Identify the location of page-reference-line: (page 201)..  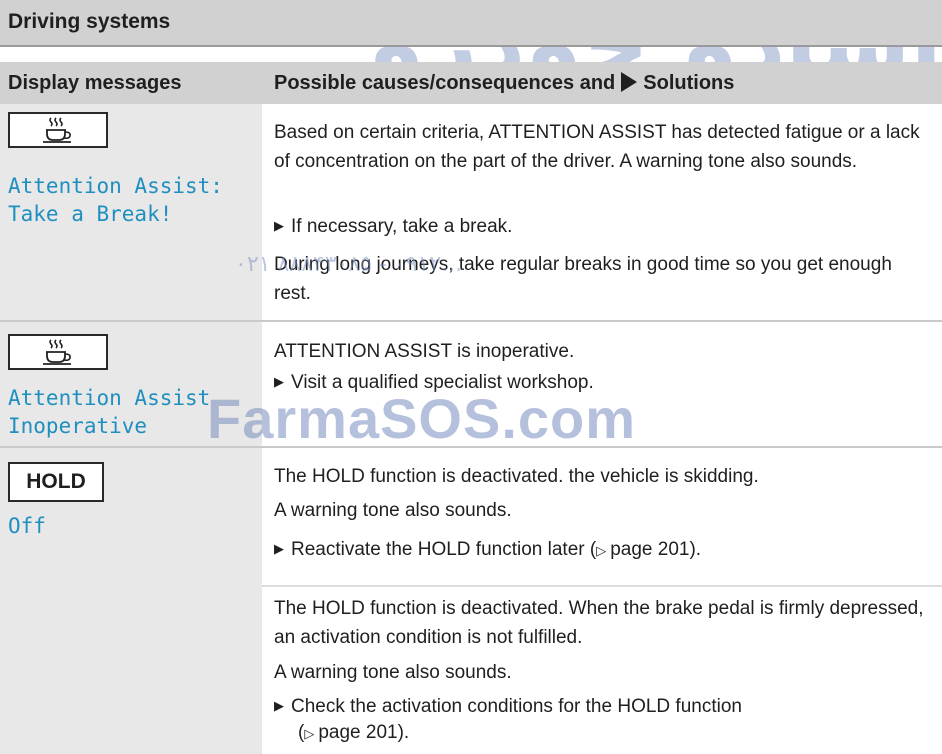
(620, 733).